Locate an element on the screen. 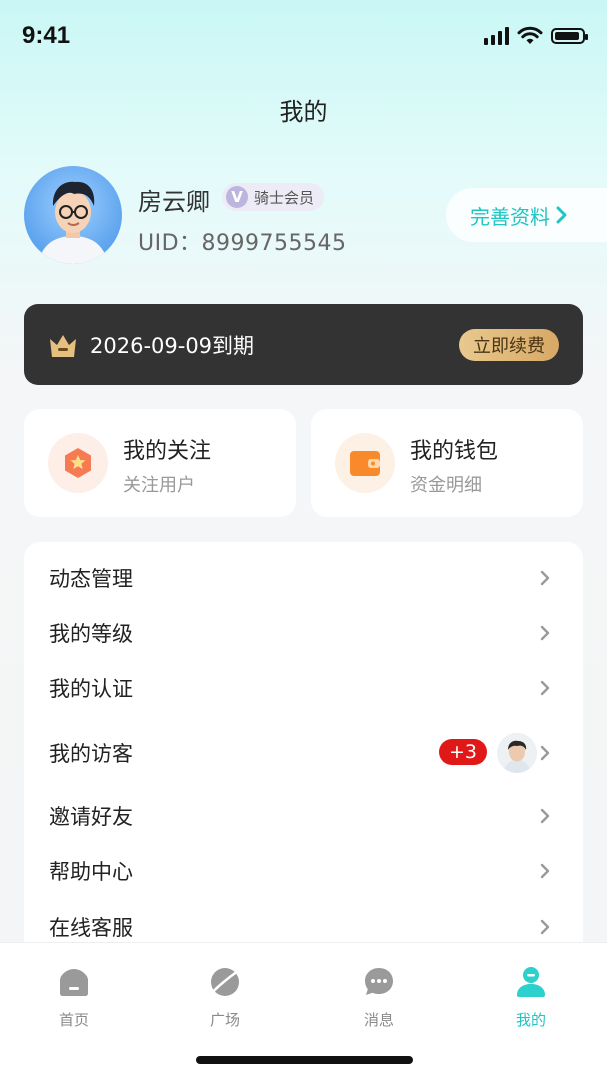 Image resolution: width=607 pixels, height=1080 pixels. my-follows-subtitle: 关注用户 is located at coordinates (159, 485).